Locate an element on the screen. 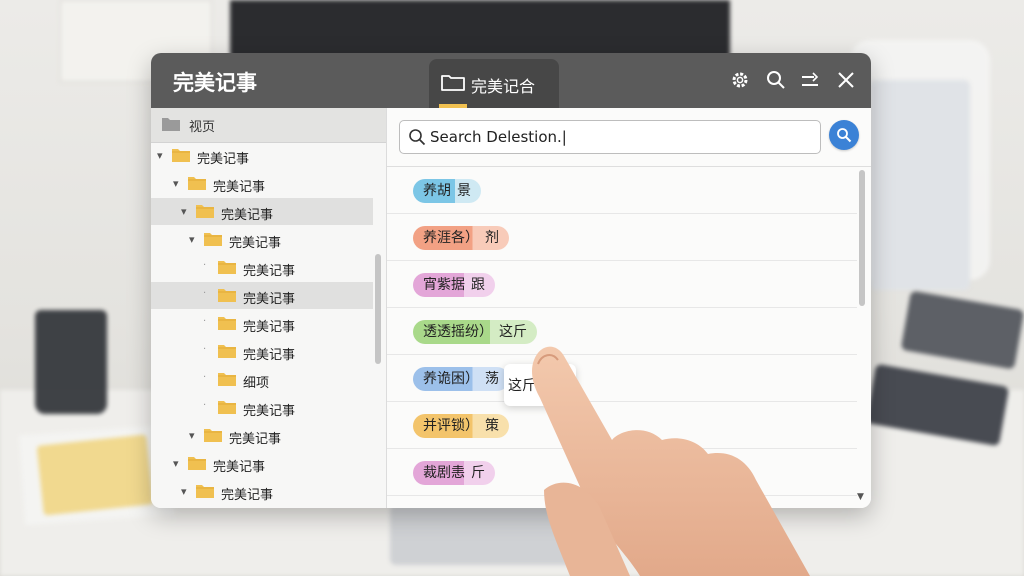 This screenshot has width=1024, height=576. tag-label: 养涯各） is located at coordinates (451, 238).